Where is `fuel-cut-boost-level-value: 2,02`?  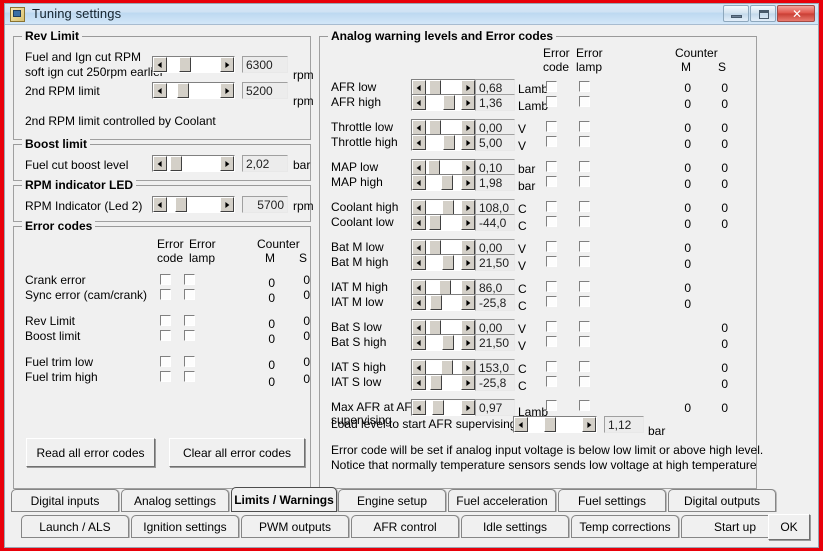 fuel-cut-boost-level-value: 2,02 is located at coordinates (265, 163).